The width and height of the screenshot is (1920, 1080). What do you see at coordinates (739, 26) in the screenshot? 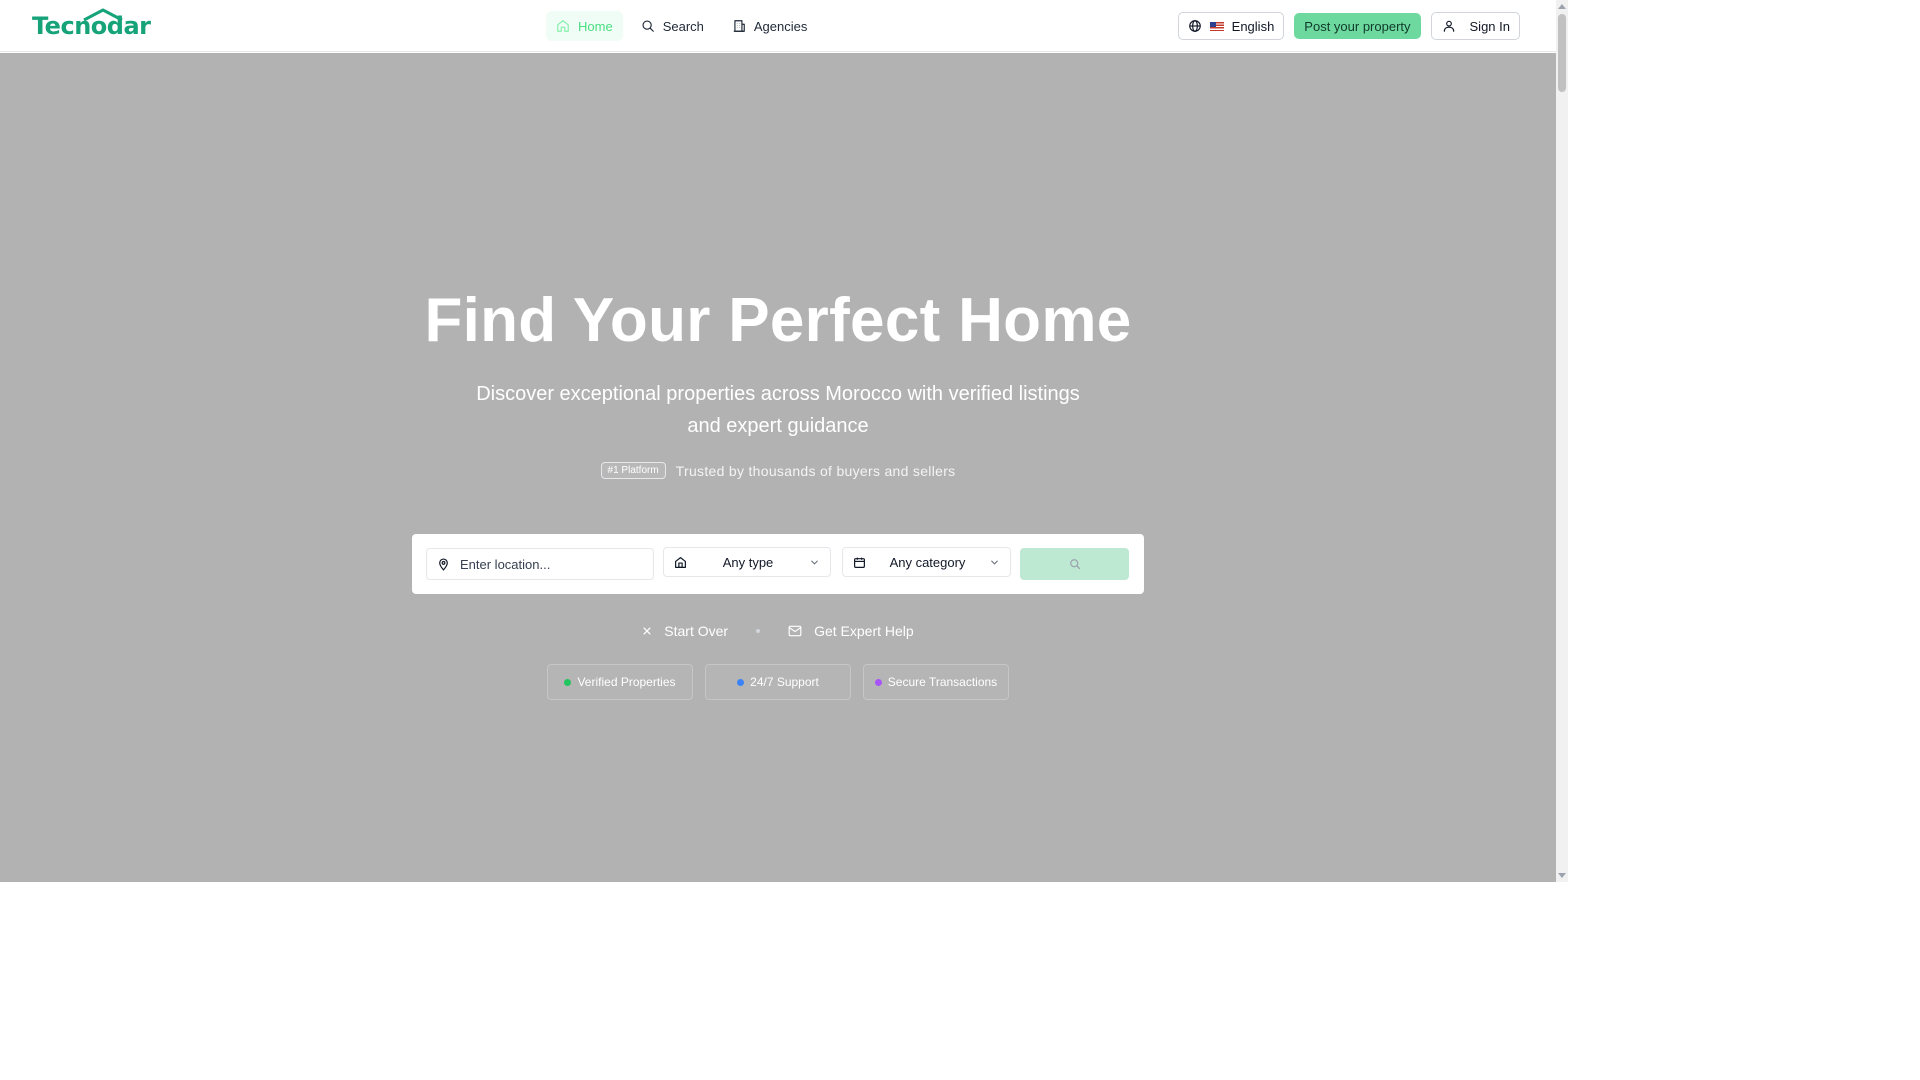
I see `building-icon` at bounding box center [739, 26].